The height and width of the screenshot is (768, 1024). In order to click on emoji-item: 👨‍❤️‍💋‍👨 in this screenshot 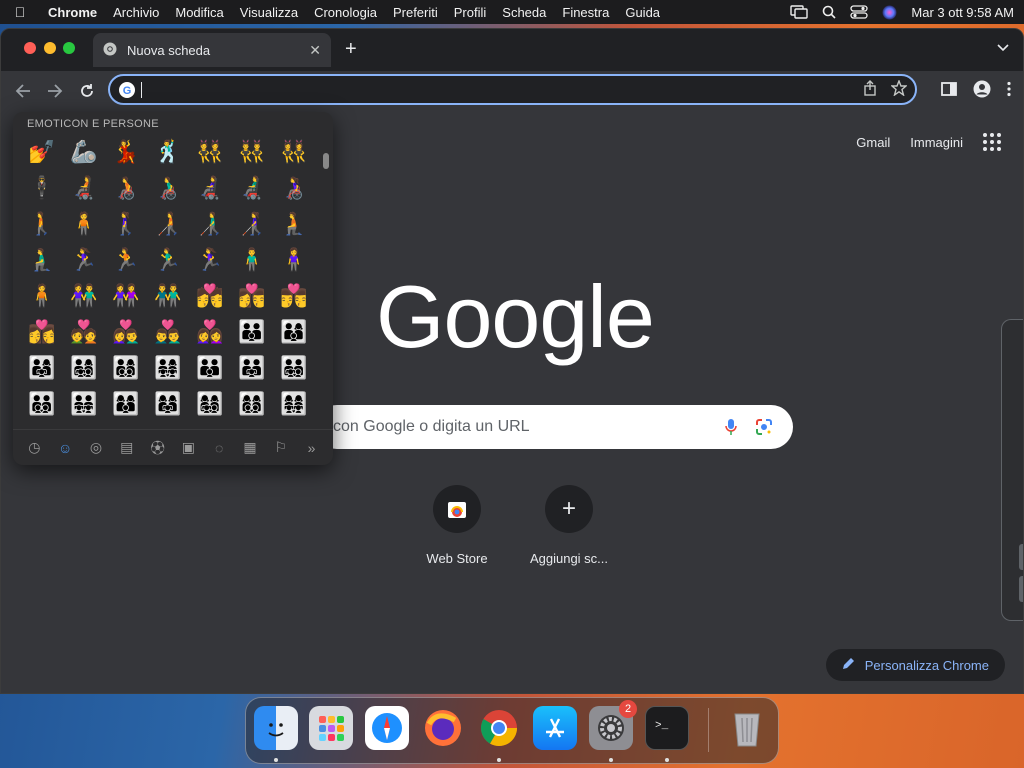, I will do `click(294, 296)`.